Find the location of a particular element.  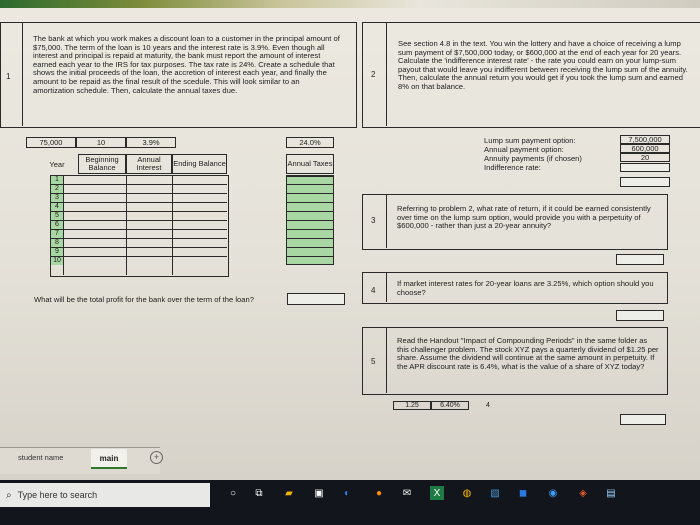

profit-answer-cell is located at coordinates (316, 299).